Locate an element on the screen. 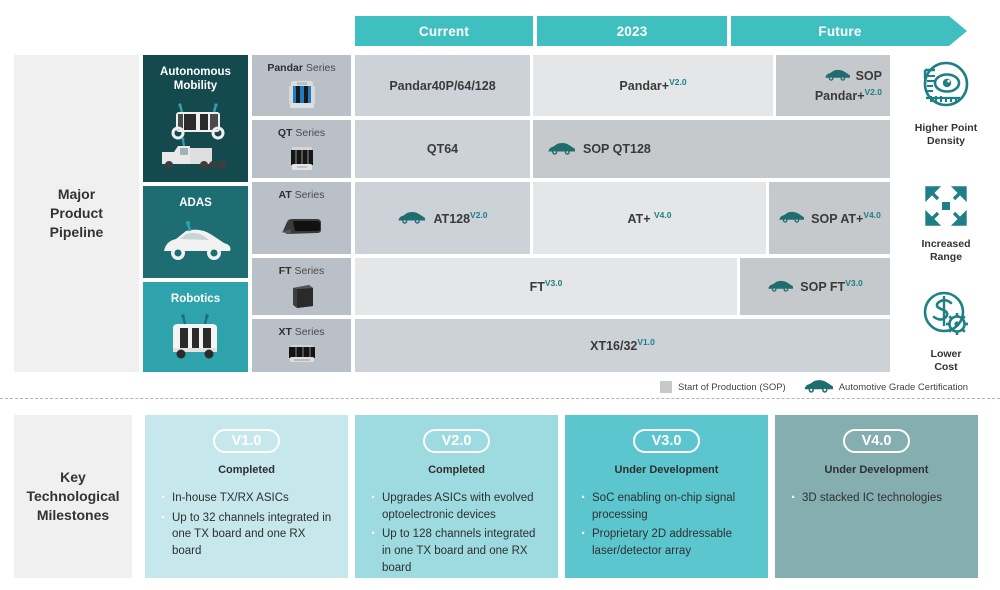 The width and height of the screenshot is (1000, 590). milestones-title-line3: Milestones is located at coordinates (73, 514).